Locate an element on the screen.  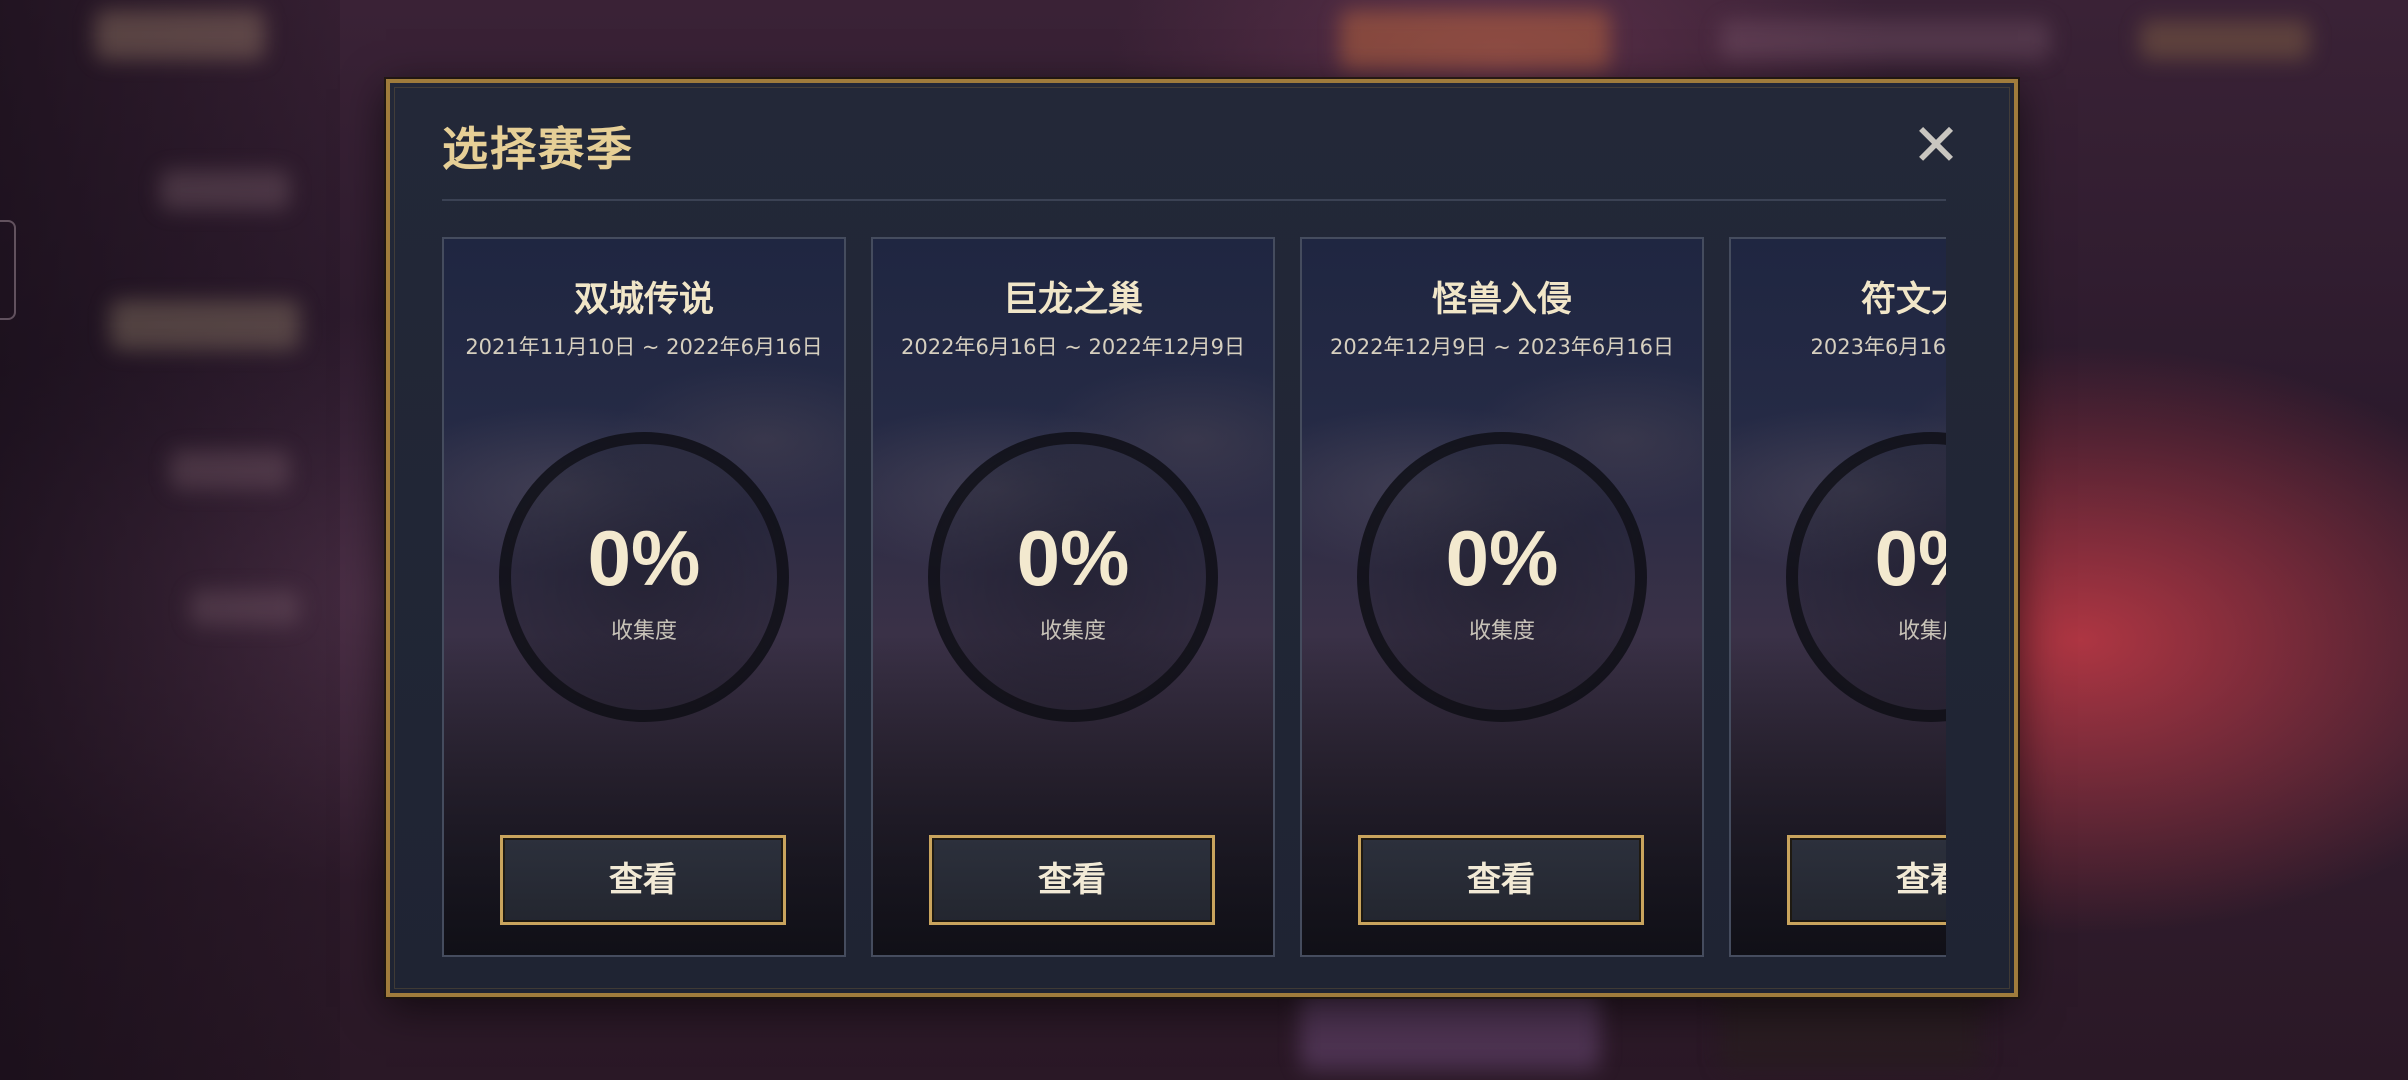
season-dates: 2022年6月16日 ~ 2022年12月9日 is located at coordinates (1073, 347).